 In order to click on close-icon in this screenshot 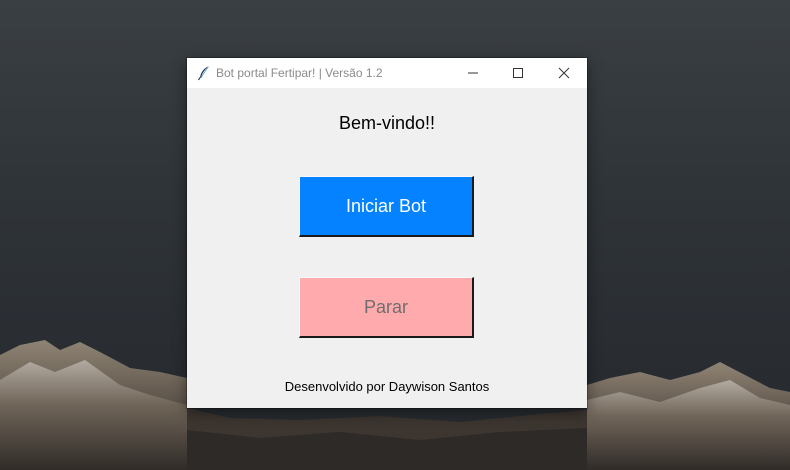, I will do `click(564, 73)`.